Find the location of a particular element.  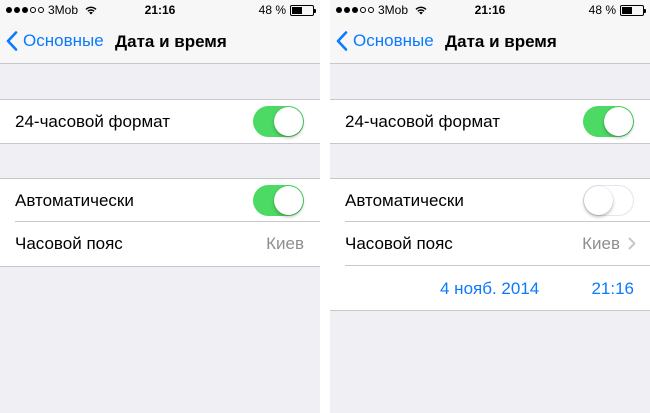

date-value: 4 нояб. 2014 is located at coordinates (489, 289).